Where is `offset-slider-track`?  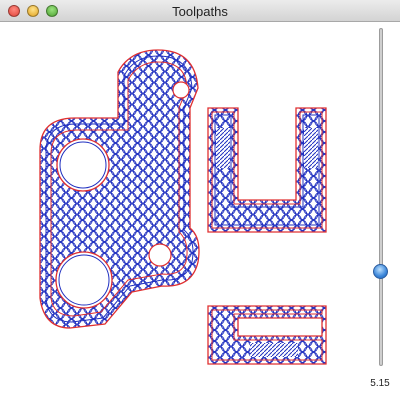 offset-slider-track is located at coordinates (381, 197).